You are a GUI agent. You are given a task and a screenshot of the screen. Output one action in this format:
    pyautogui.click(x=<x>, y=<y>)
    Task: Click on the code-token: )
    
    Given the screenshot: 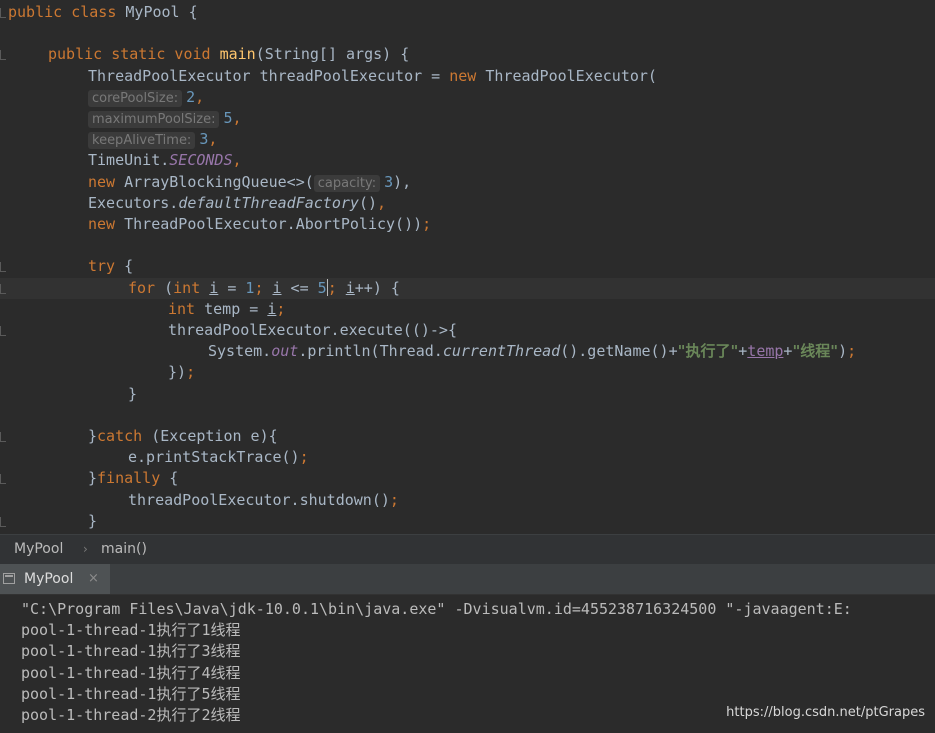 What is the action you would take?
    pyautogui.click(x=843, y=351)
    